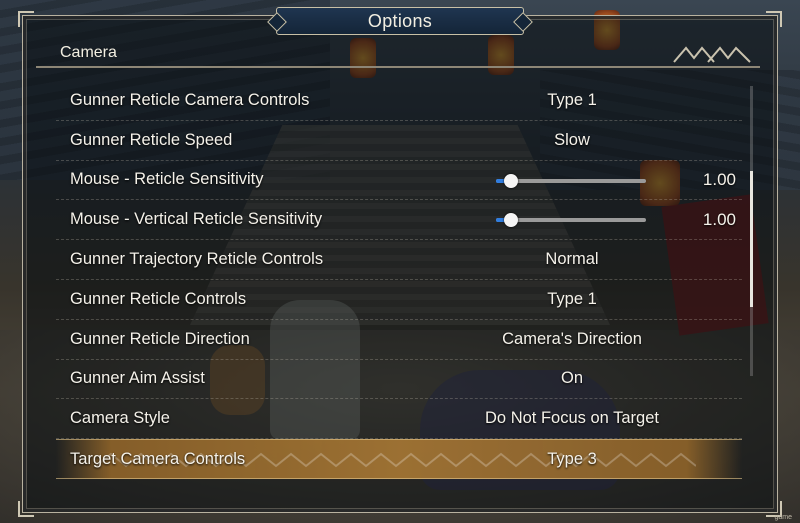 Image resolution: width=800 pixels, height=523 pixels. Describe the element at coordinates (399, 141) in the screenshot. I see `option-row-gunner-reticle-speed: Gunner Reticle Speed Slow` at that location.